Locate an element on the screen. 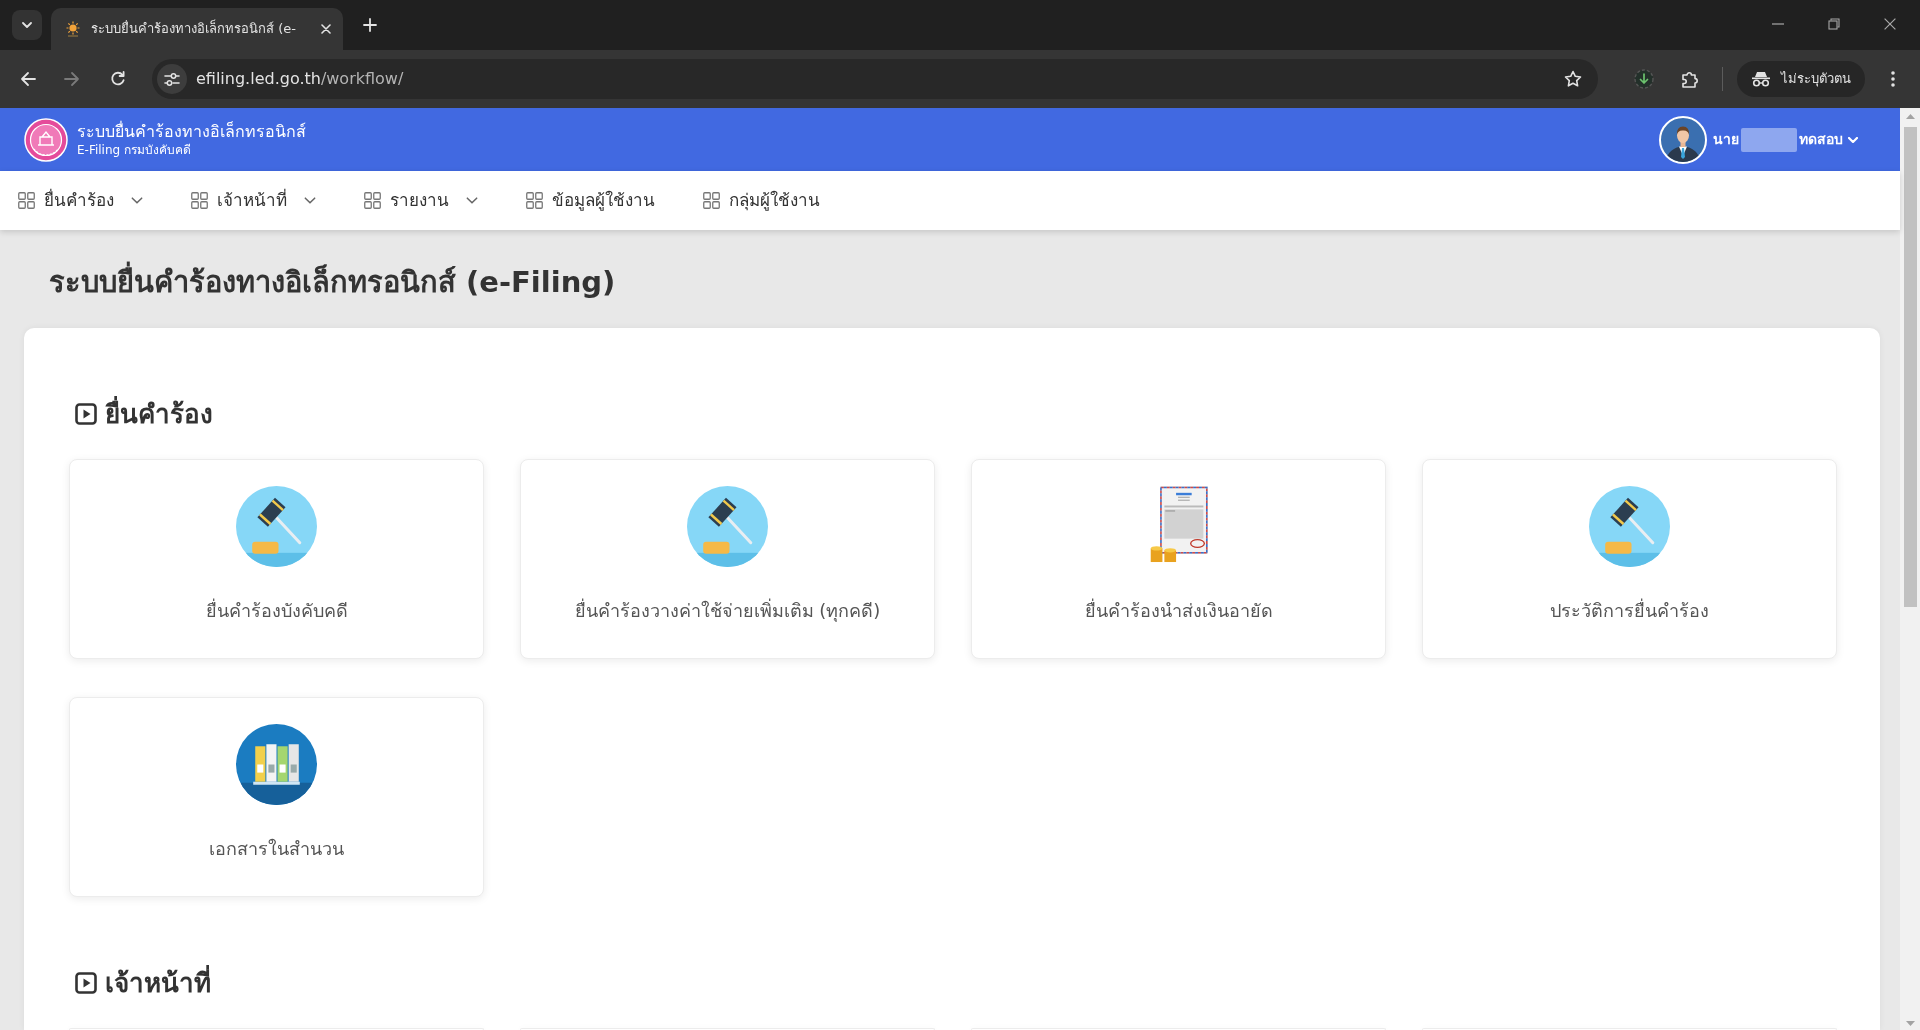  download-icon is located at coordinates (1644, 79).